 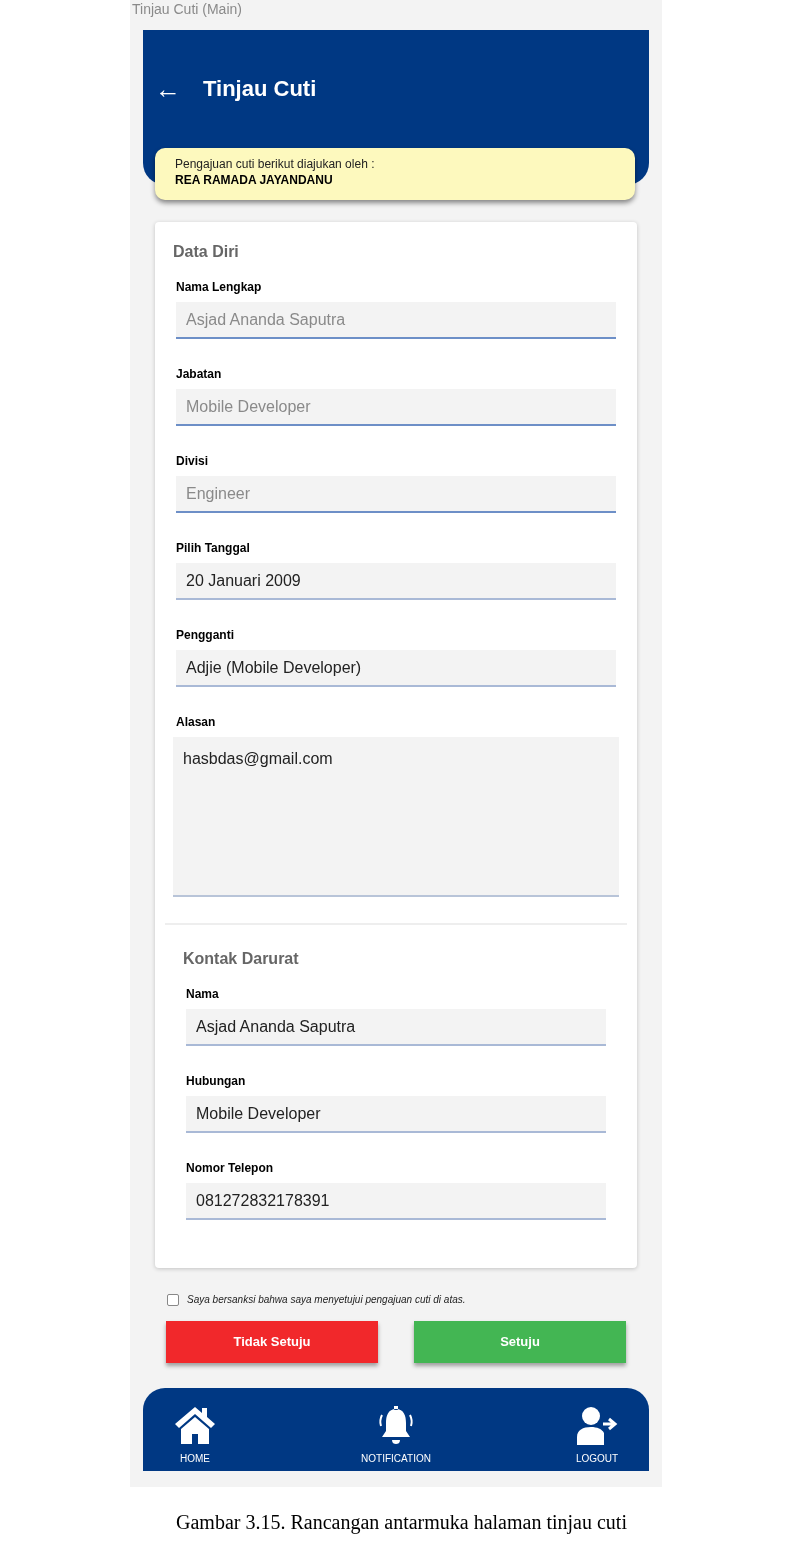 I want to click on section-title: Data Diri, so click(x=206, y=252).